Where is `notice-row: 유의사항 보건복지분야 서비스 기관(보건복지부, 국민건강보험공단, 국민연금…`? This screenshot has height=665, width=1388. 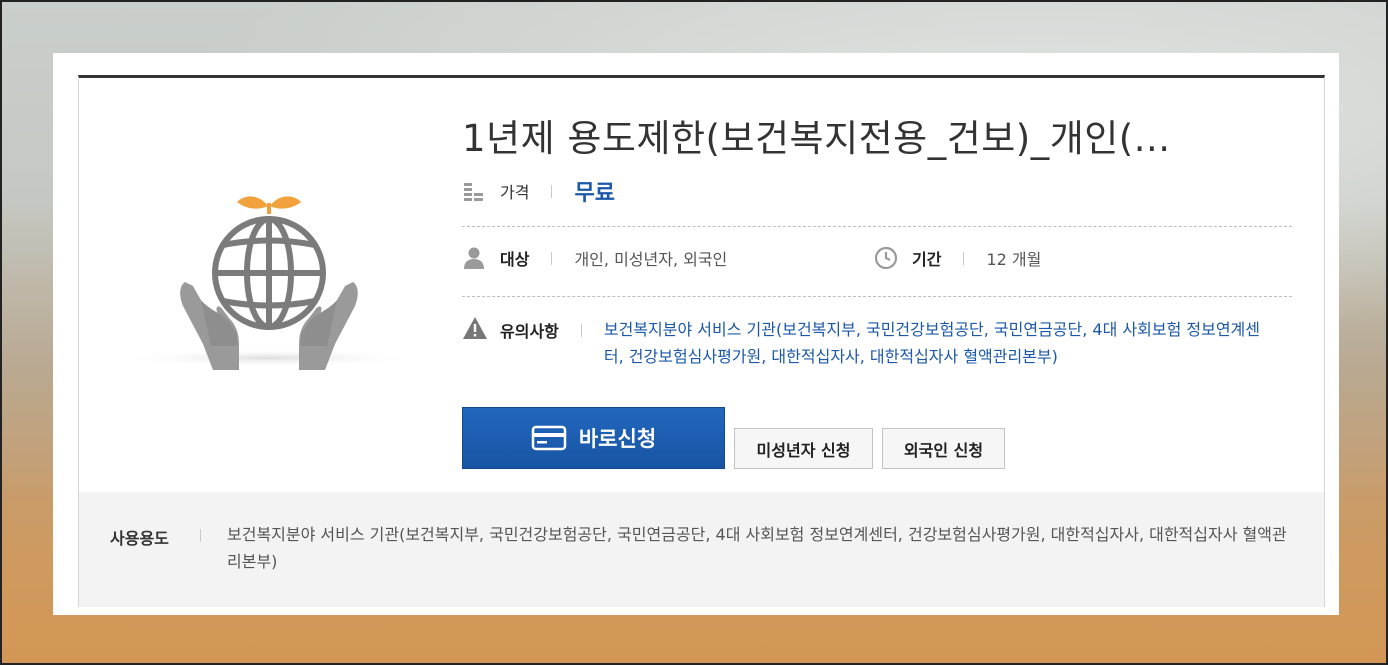 notice-row: 유의사항 보건복지분야 서비스 기관(보건복지부, 국민건강보험공단, 국민연금… is located at coordinates (868, 343).